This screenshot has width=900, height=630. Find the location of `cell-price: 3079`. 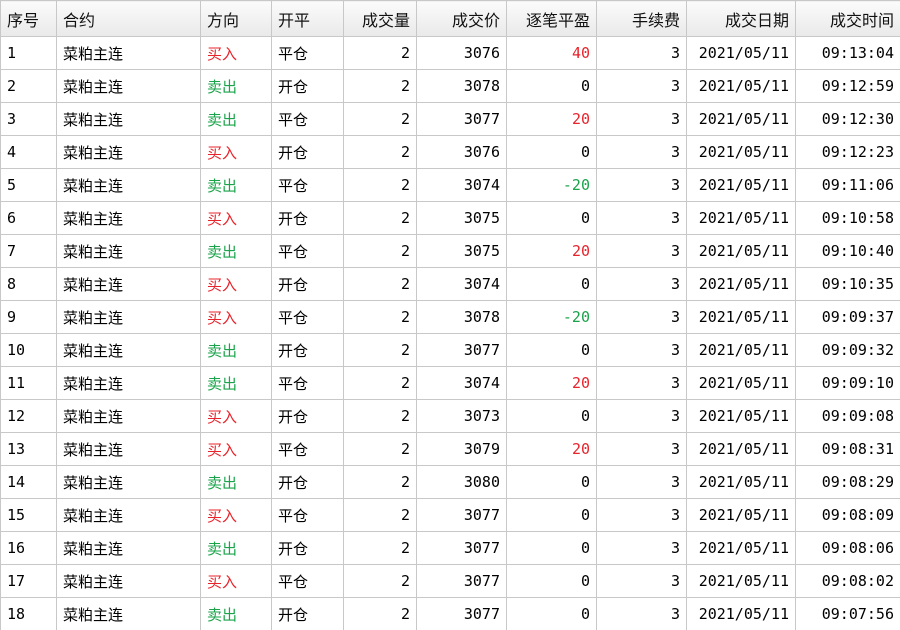

cell-price: 3079 is located at coordinates (461, 449).